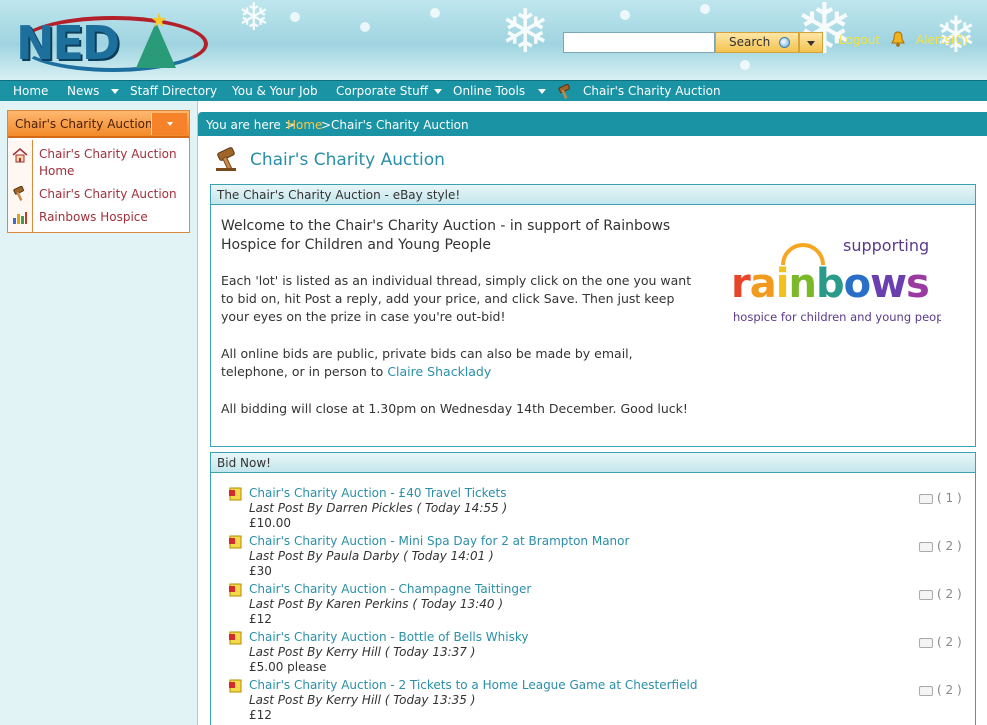 The image size is (987, 725). Describe the element at coordinates (244, 463) in the screenshot. I see `bid-now-panel-title: Bid Now!` at that location.